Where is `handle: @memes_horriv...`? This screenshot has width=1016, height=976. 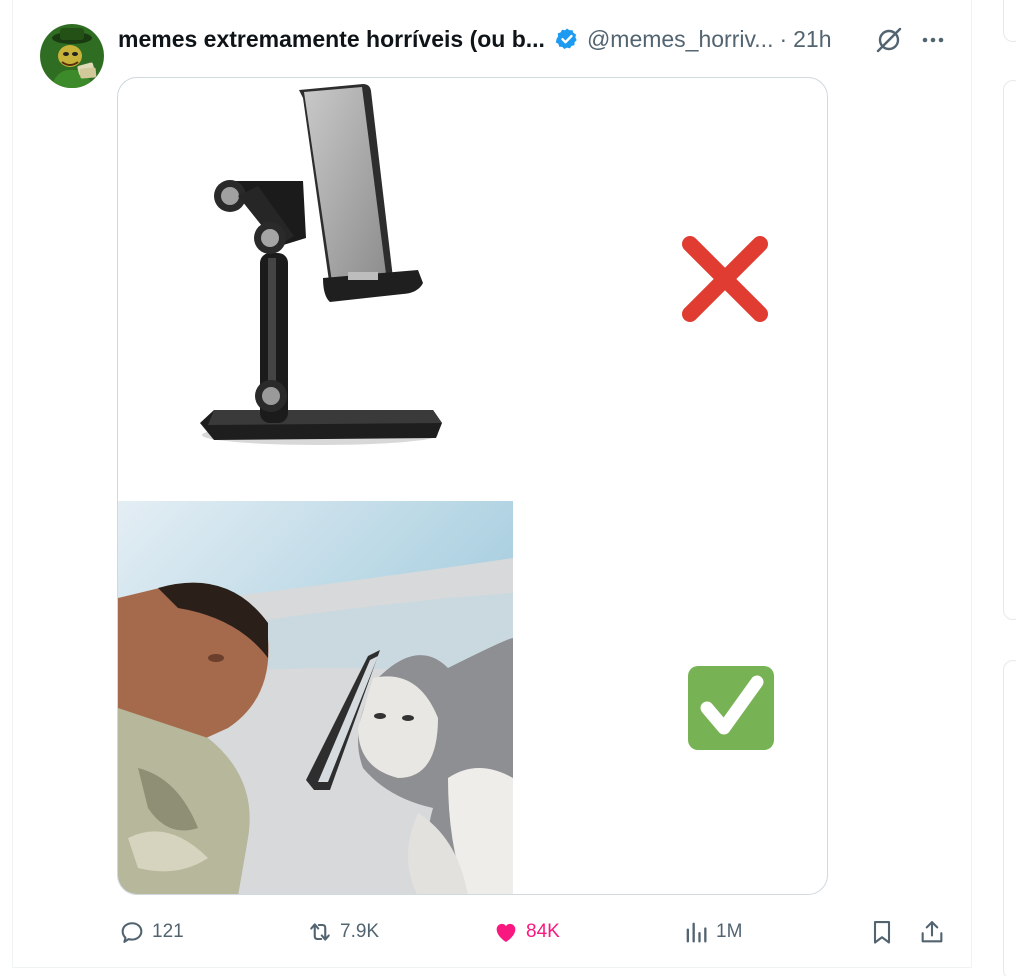 handle: @memes_horriv... is located at coordinates (680, 39).